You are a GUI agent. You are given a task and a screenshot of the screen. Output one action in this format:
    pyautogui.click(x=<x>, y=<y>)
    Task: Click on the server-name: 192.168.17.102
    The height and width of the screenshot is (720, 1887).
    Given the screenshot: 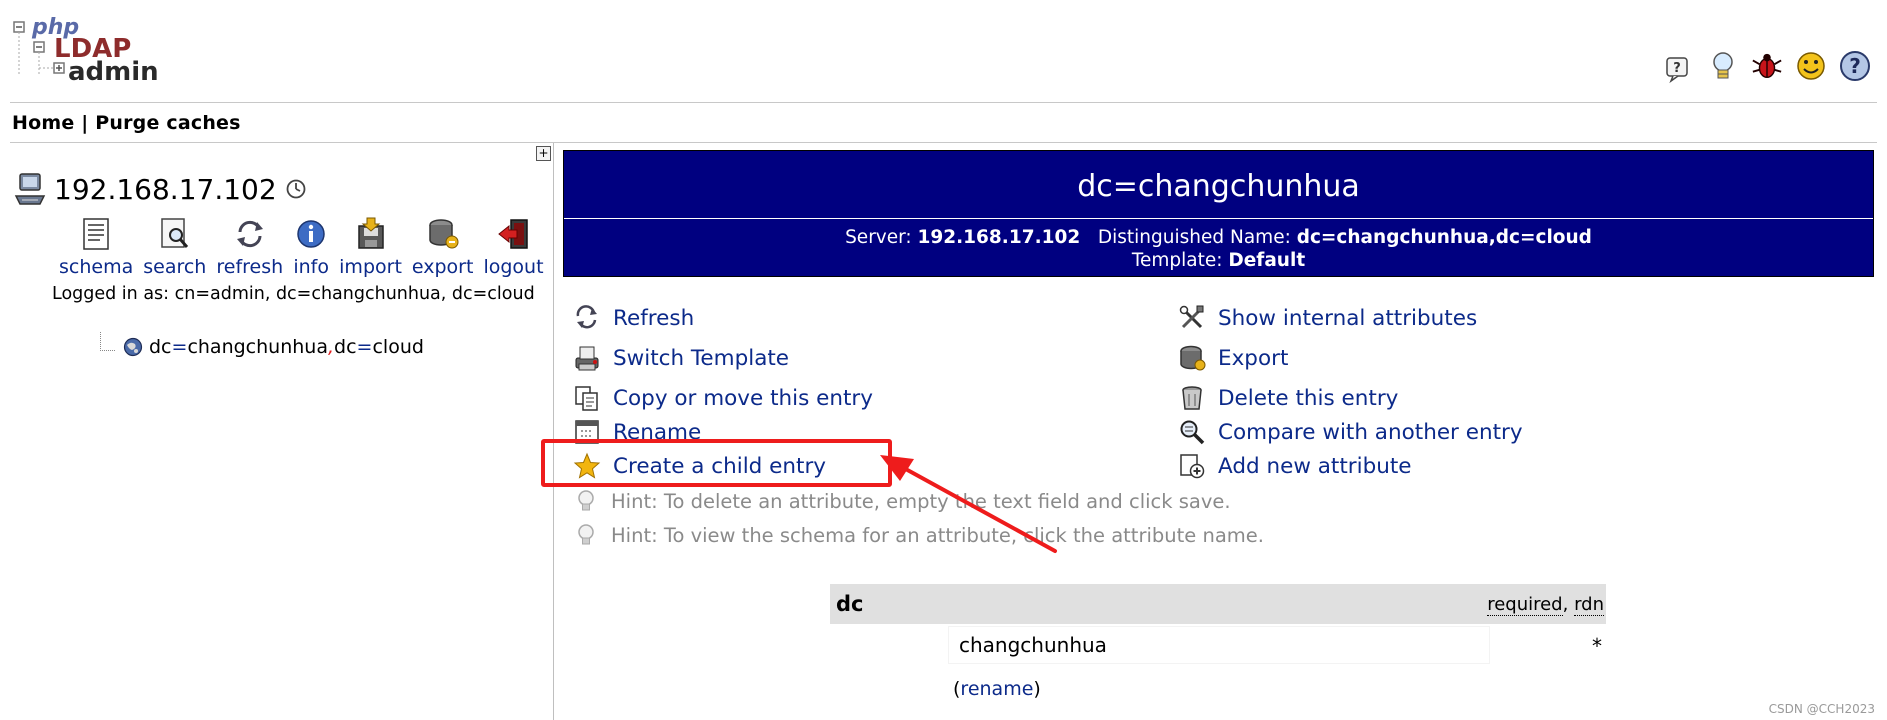 What is the action you would take?
    pyautogui.click(x=165, y=189)
    